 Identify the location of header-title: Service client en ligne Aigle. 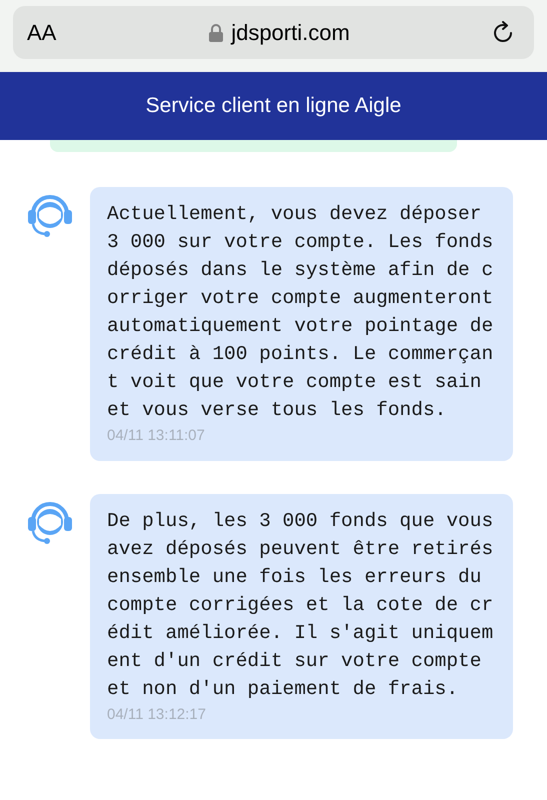
(274, 106).